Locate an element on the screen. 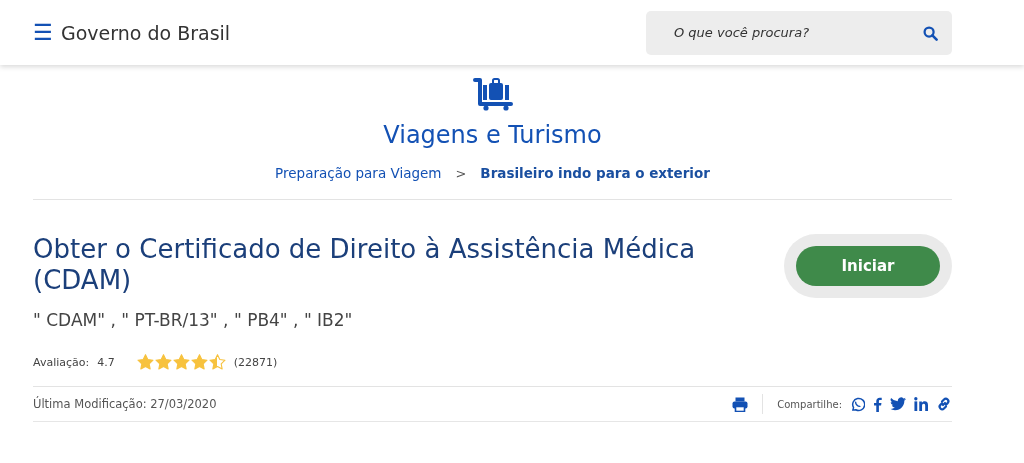 The width and height of the screenshot is (1024, 463). twitter-icon is located at coordinates (898, 404).